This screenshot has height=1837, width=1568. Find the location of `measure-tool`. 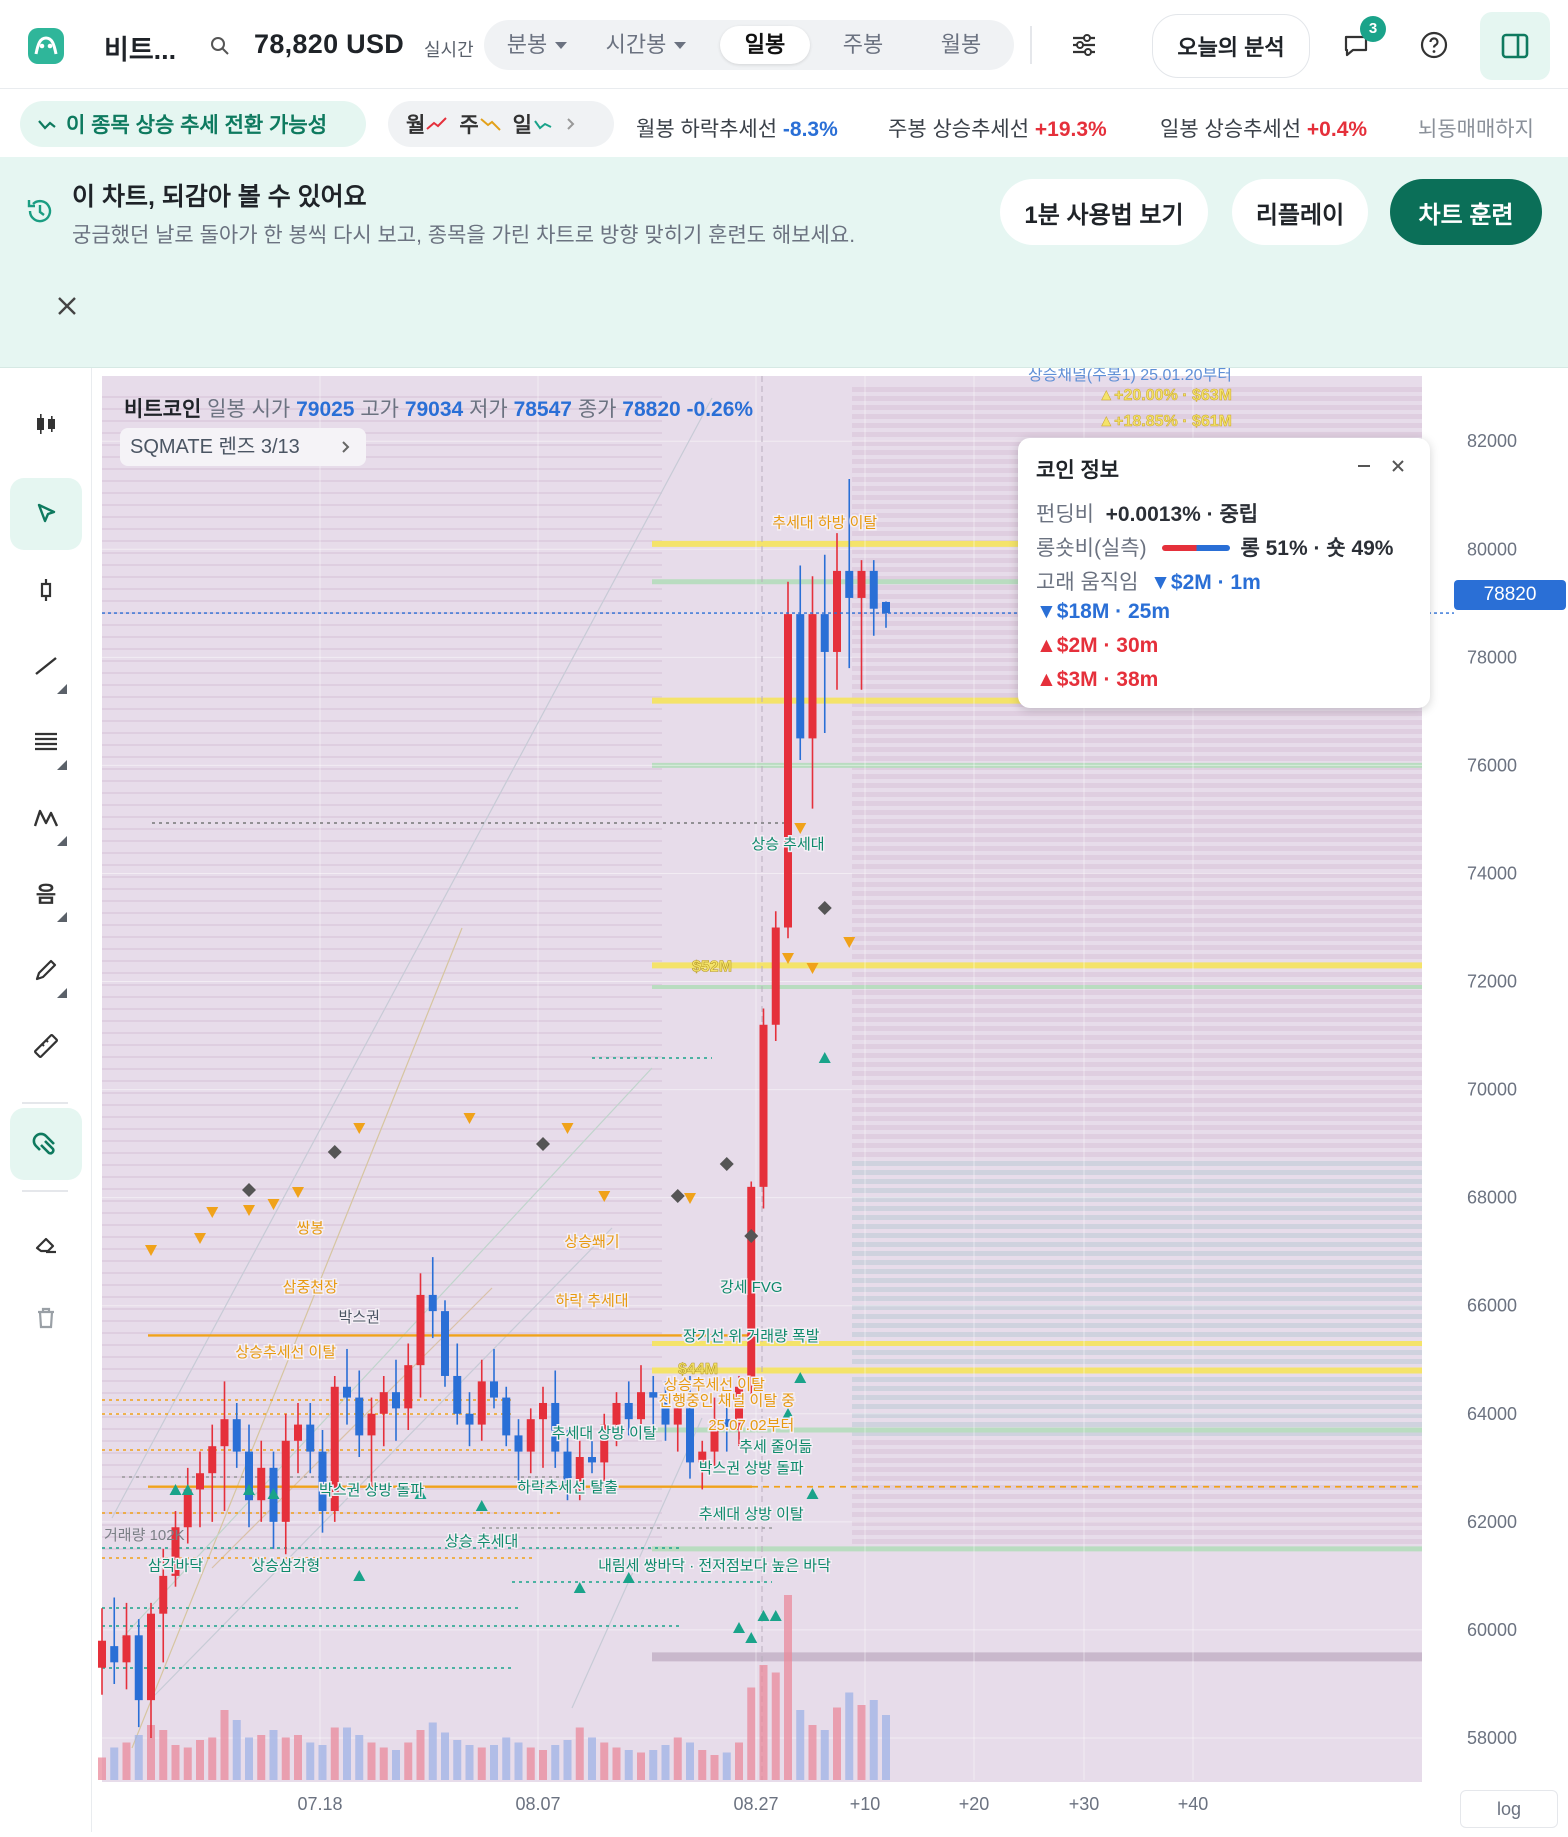

measure-tool is located at coordinates (46, 1046).